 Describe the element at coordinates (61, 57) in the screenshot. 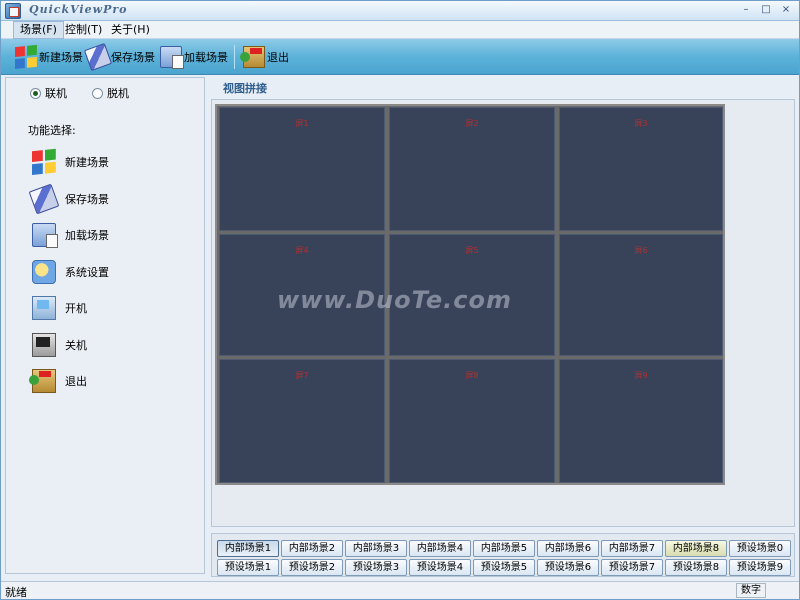

I see `toolbar-new-scene-label: 新建场景` at that location.